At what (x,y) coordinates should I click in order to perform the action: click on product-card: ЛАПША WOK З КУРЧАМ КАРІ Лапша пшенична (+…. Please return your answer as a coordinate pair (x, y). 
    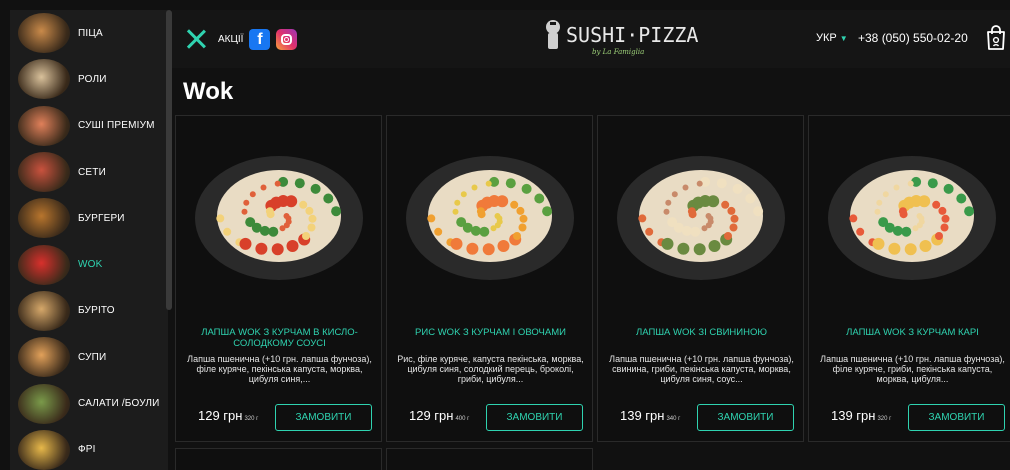
    Looking at the image, I should click on (909, 278).